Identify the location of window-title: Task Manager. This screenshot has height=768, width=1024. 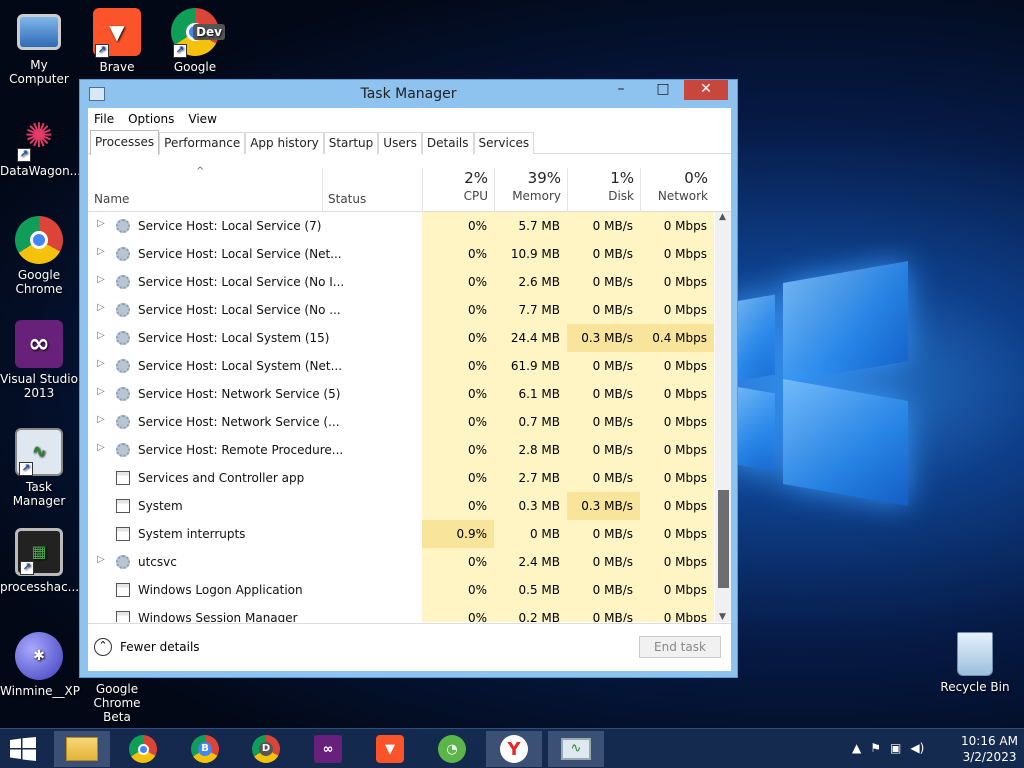
(408, 94).